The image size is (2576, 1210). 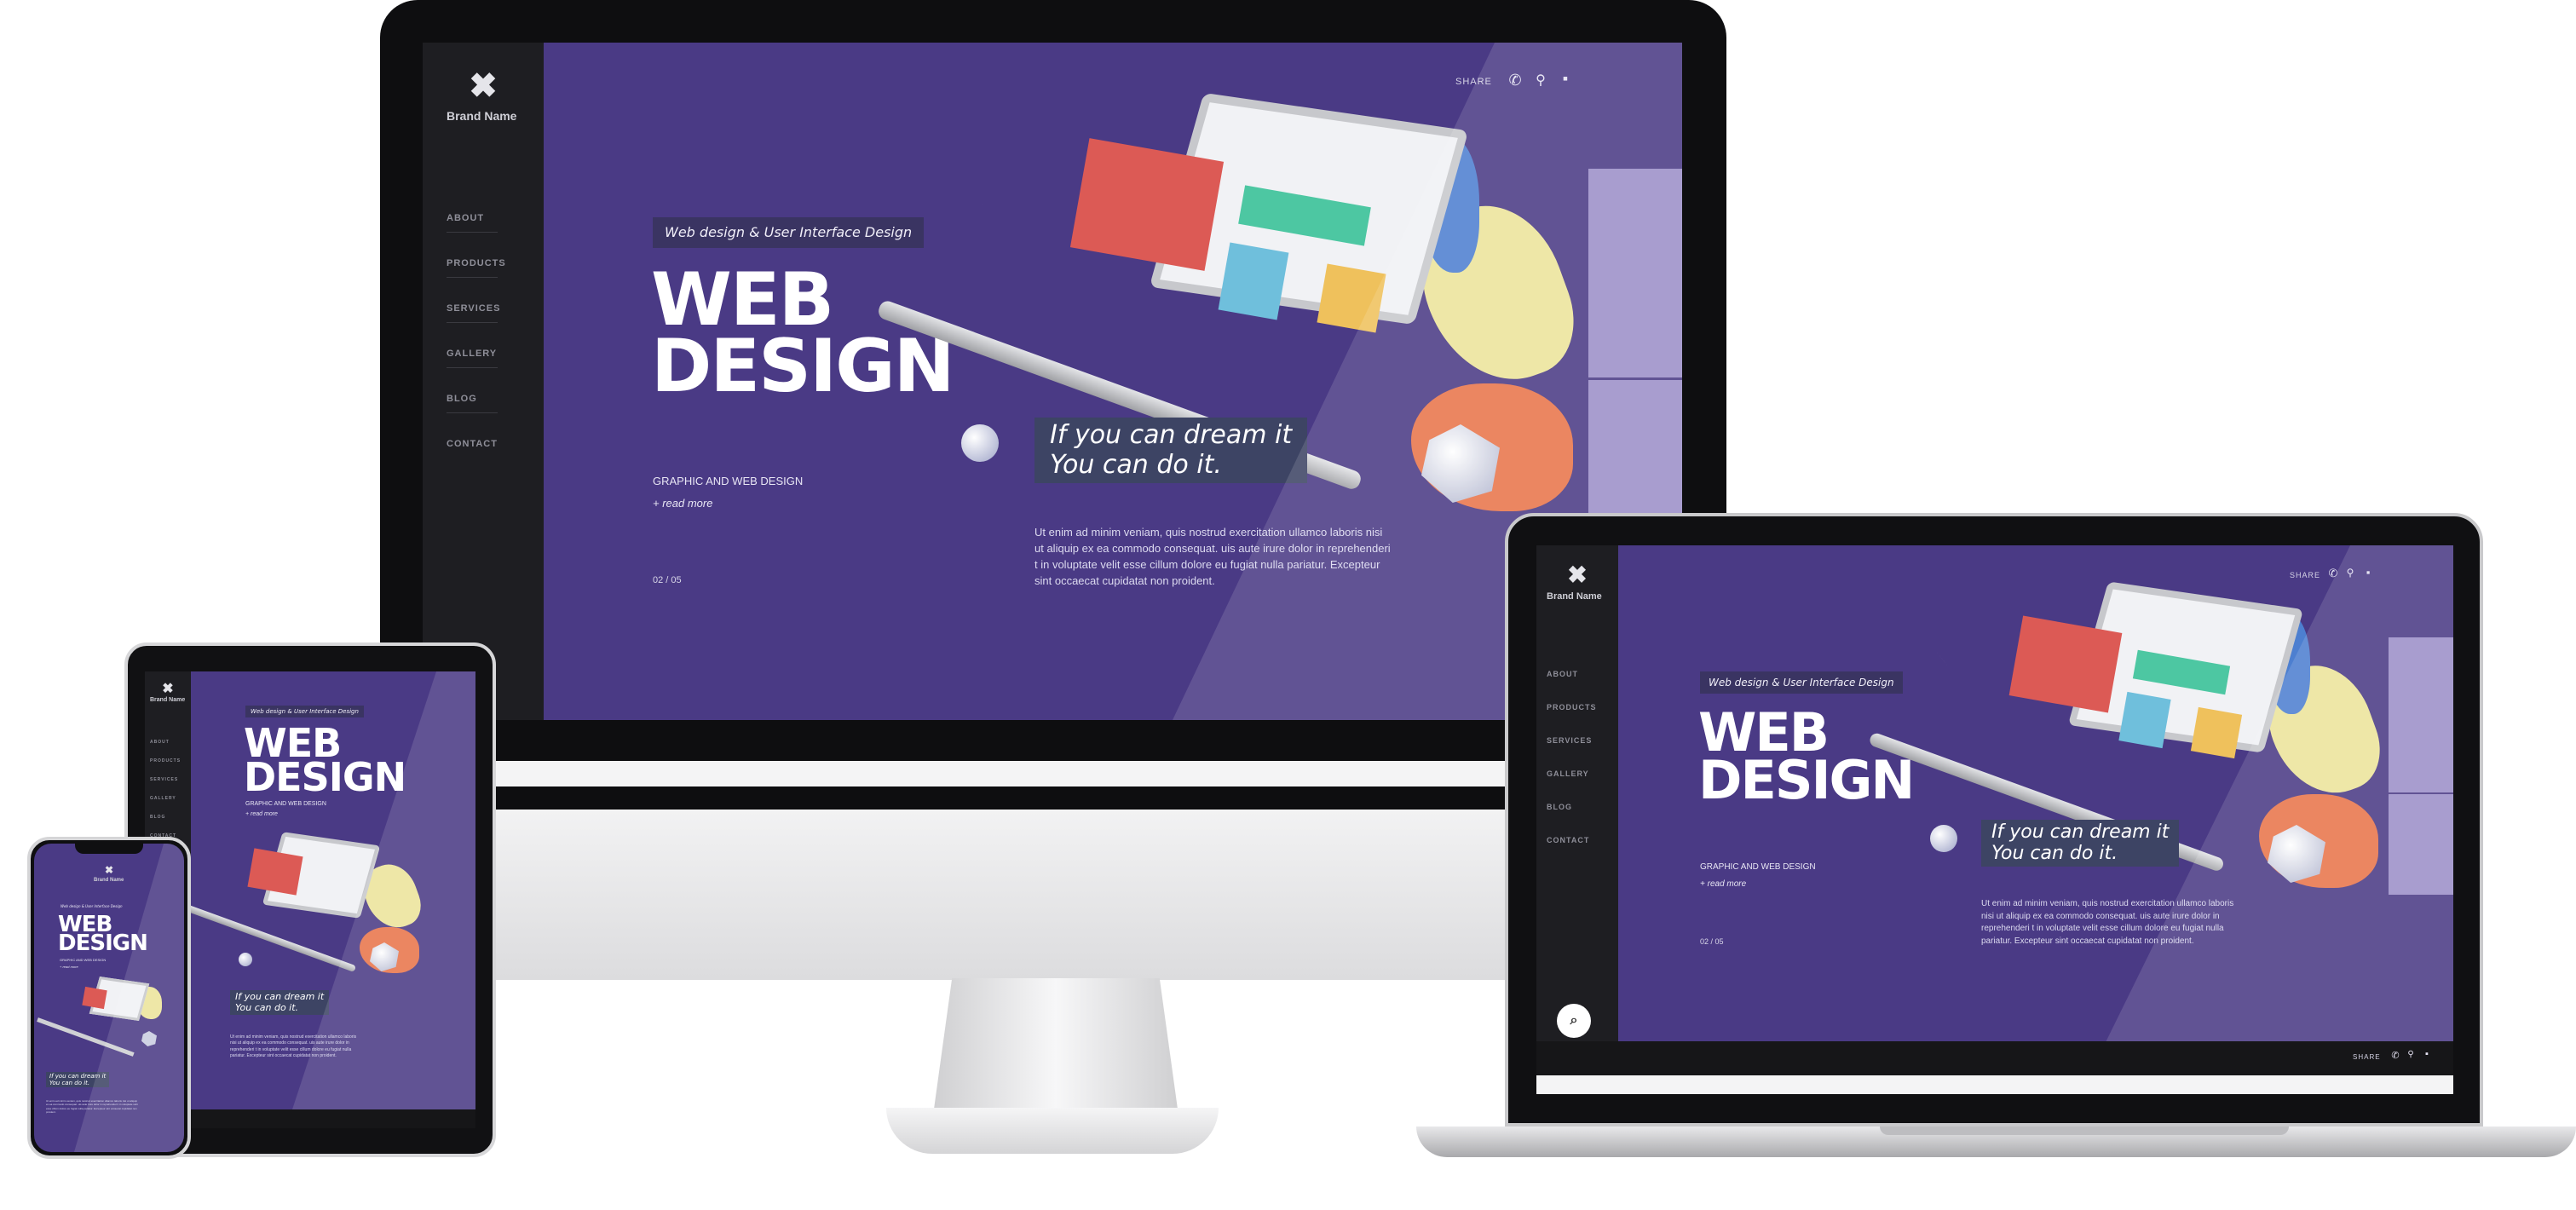 I want to click on illustration-gem, so click(x=149, y=1039).